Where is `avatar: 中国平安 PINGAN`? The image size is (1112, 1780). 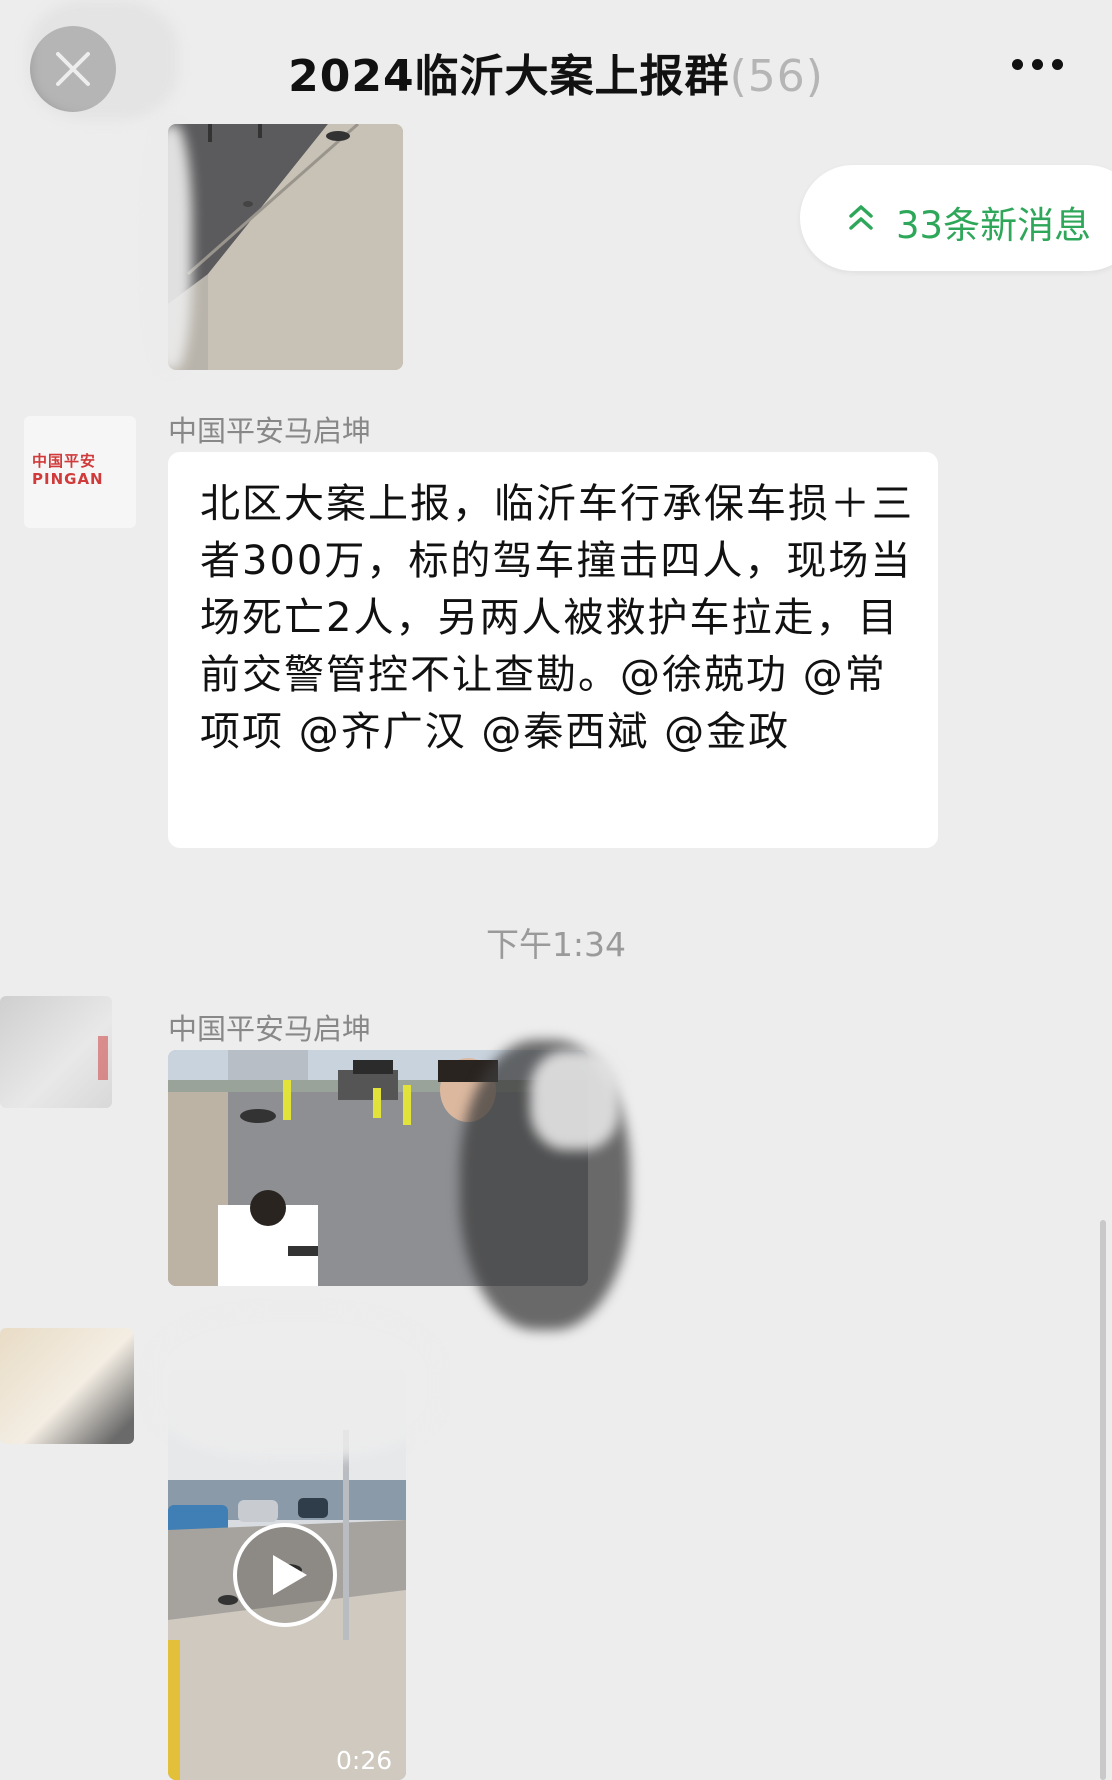
avatar: 中国平安 PINGAN is located at coordinates (80, 472).